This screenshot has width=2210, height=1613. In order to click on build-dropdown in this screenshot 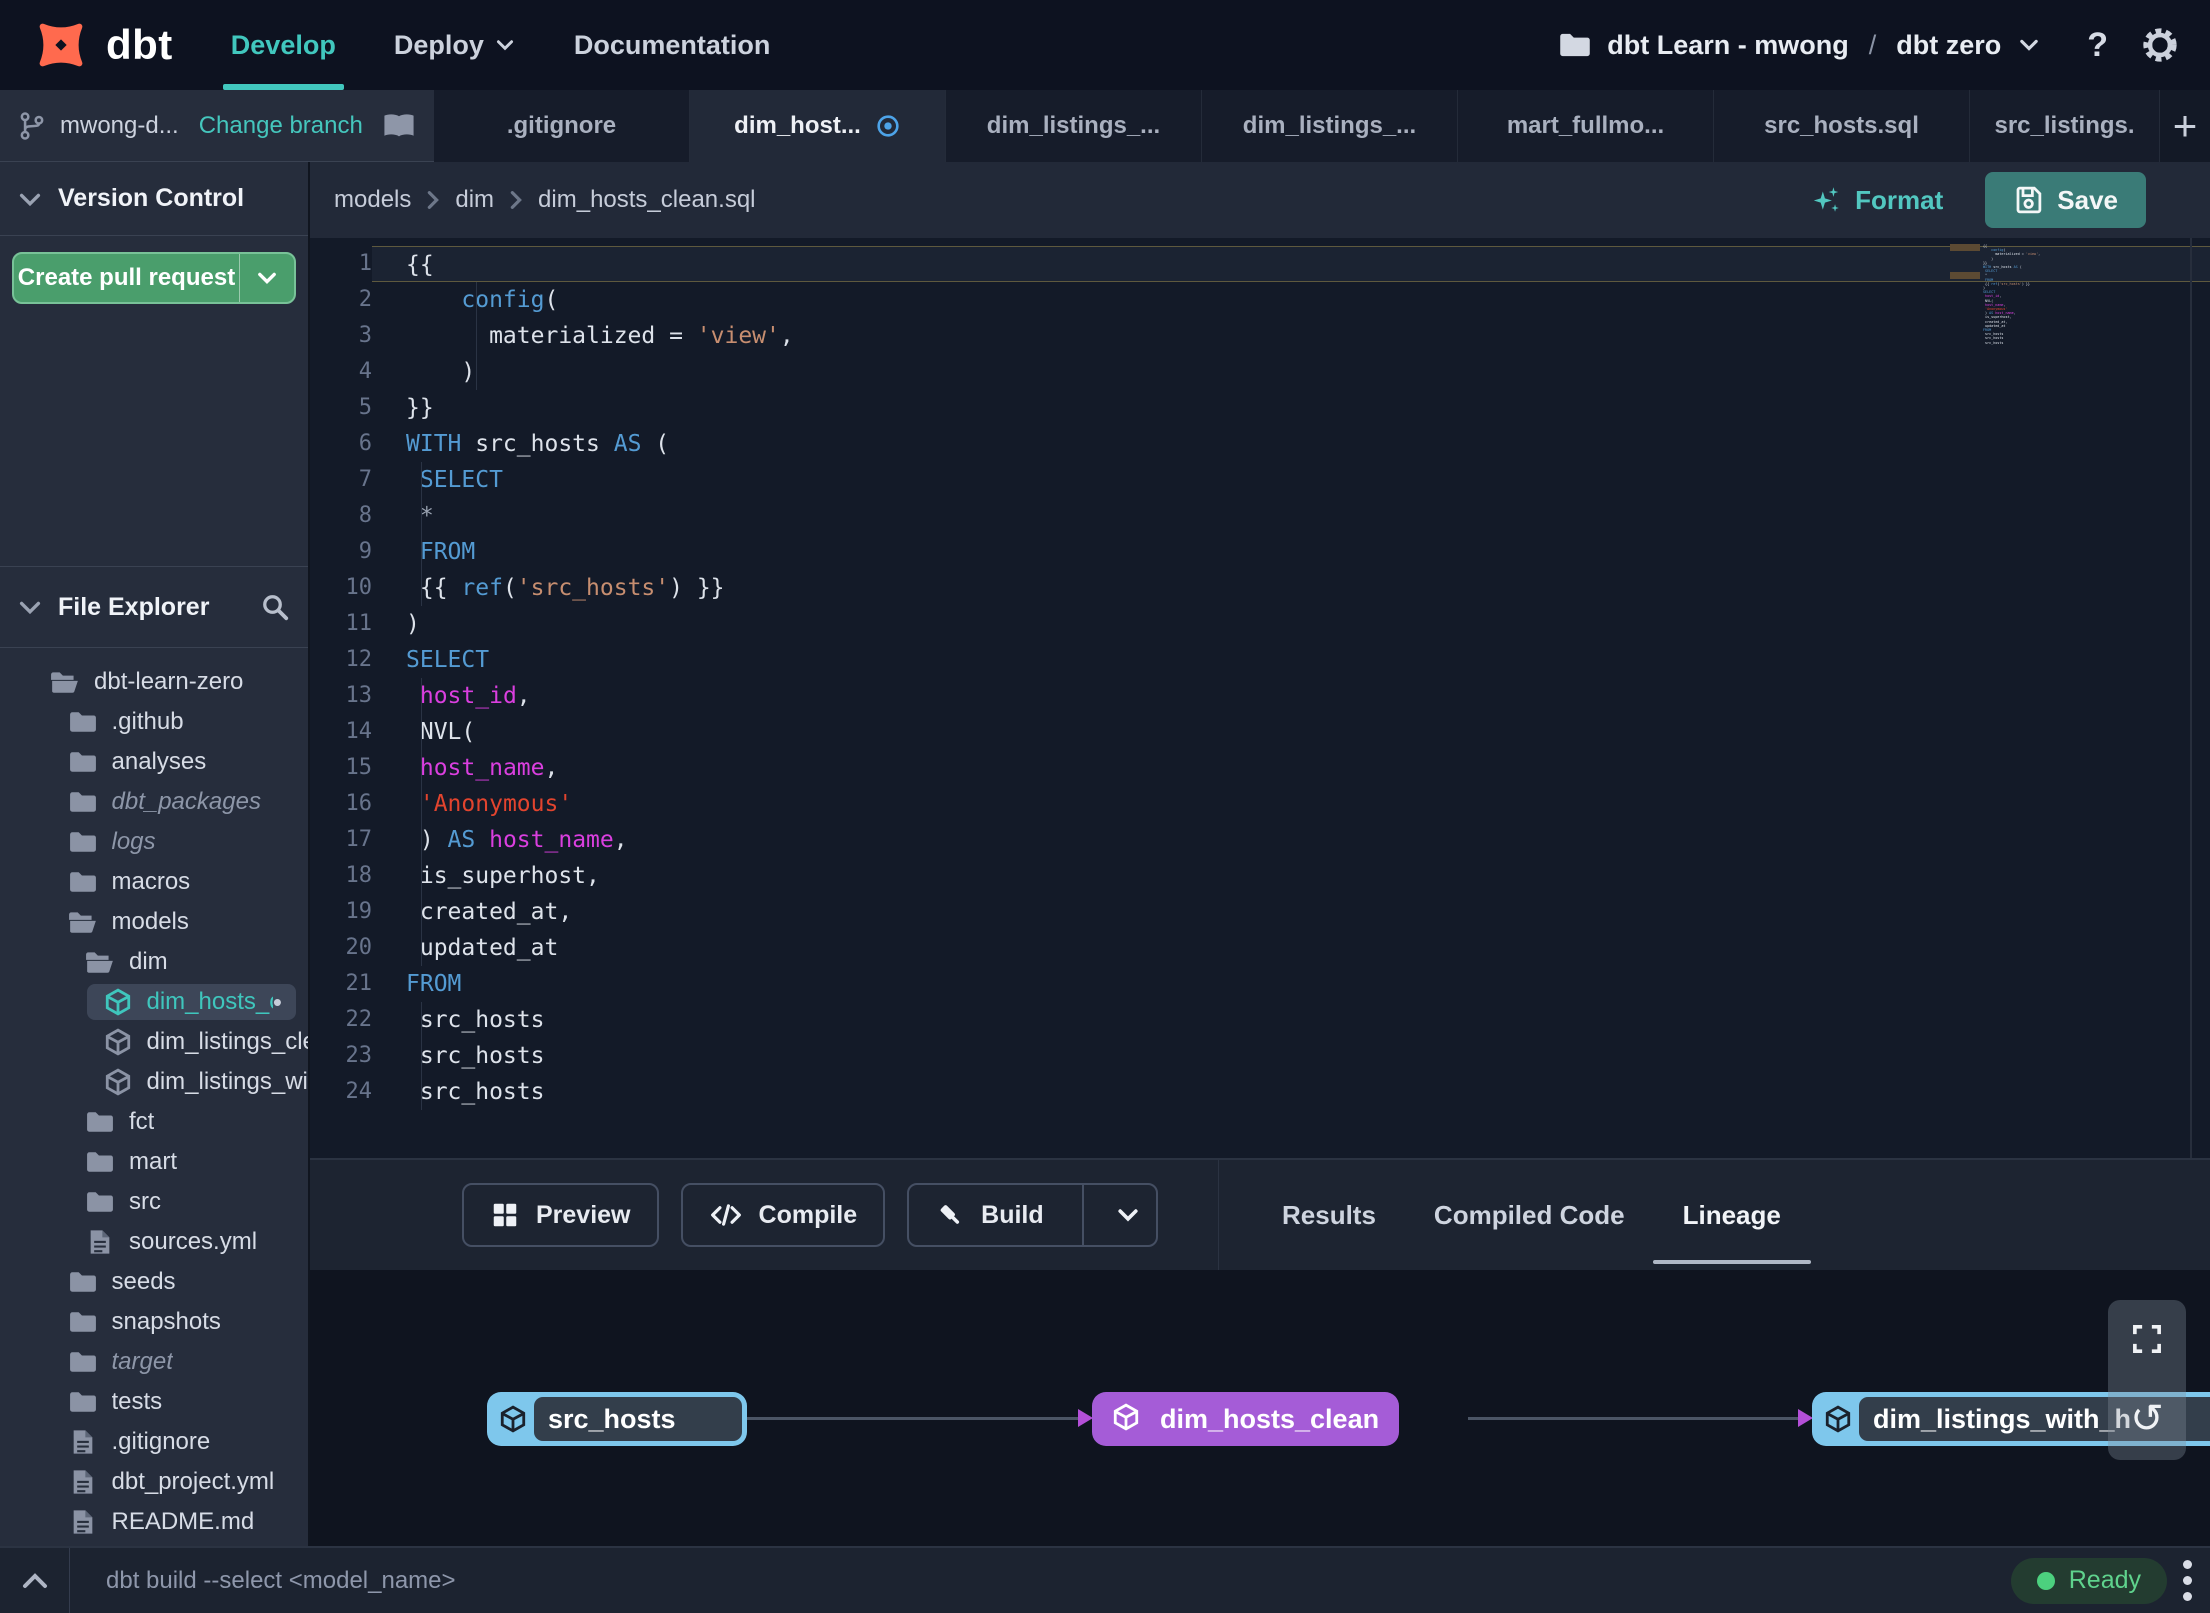, I will do `click(1128, 1215)`.